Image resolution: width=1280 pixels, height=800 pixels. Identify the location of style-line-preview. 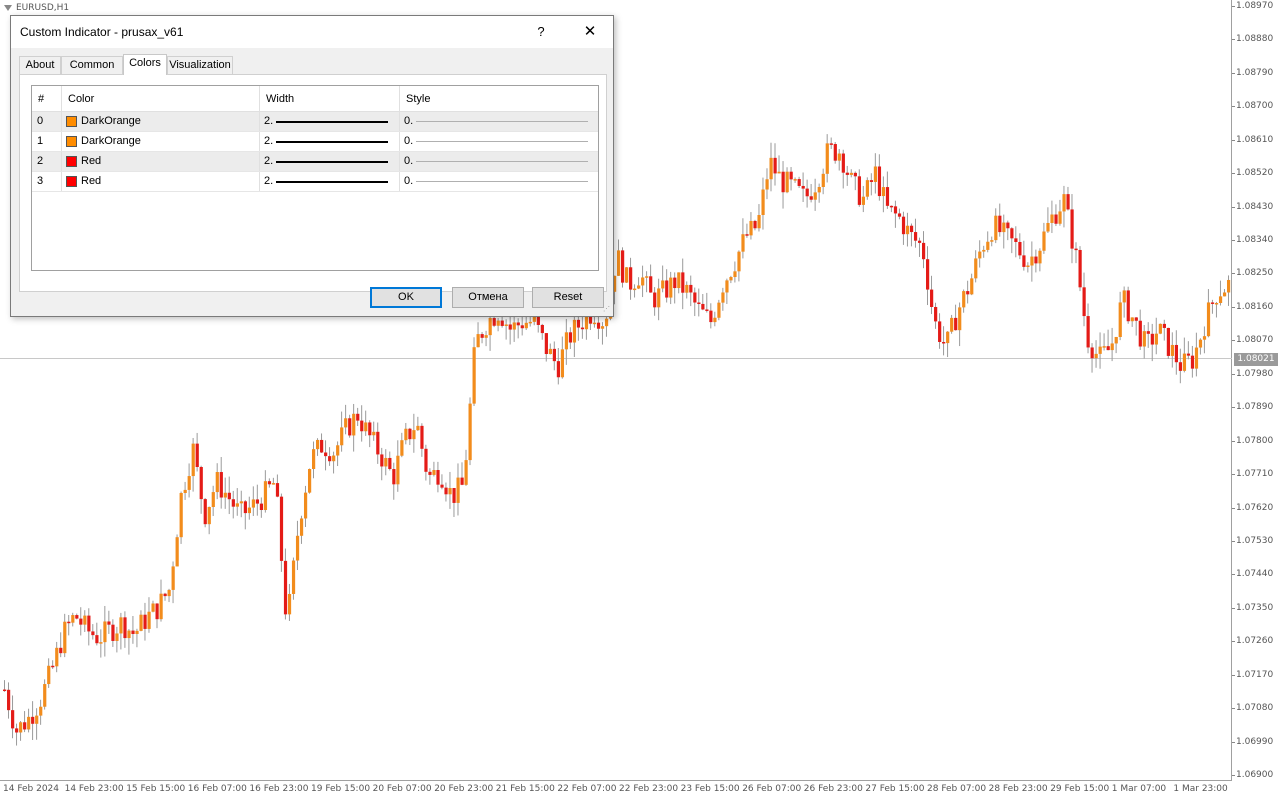
(502, 161).